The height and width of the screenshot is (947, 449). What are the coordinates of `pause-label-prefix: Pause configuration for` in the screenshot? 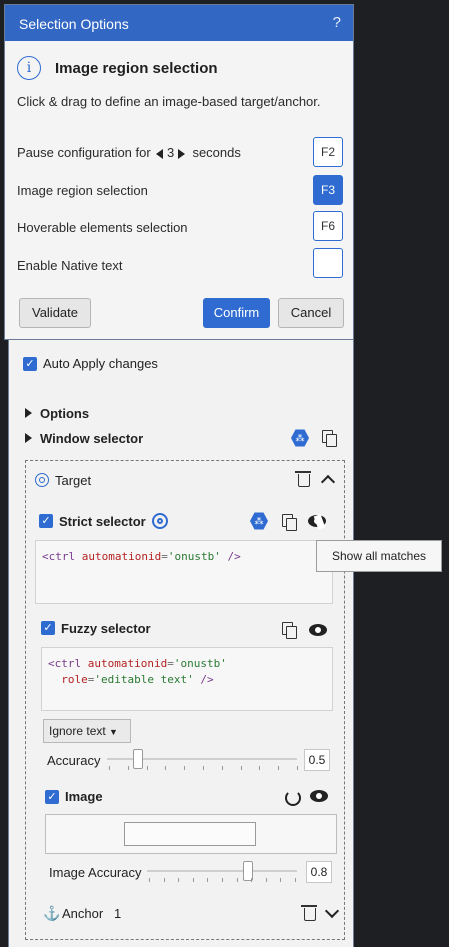 It's located at (84, 152).